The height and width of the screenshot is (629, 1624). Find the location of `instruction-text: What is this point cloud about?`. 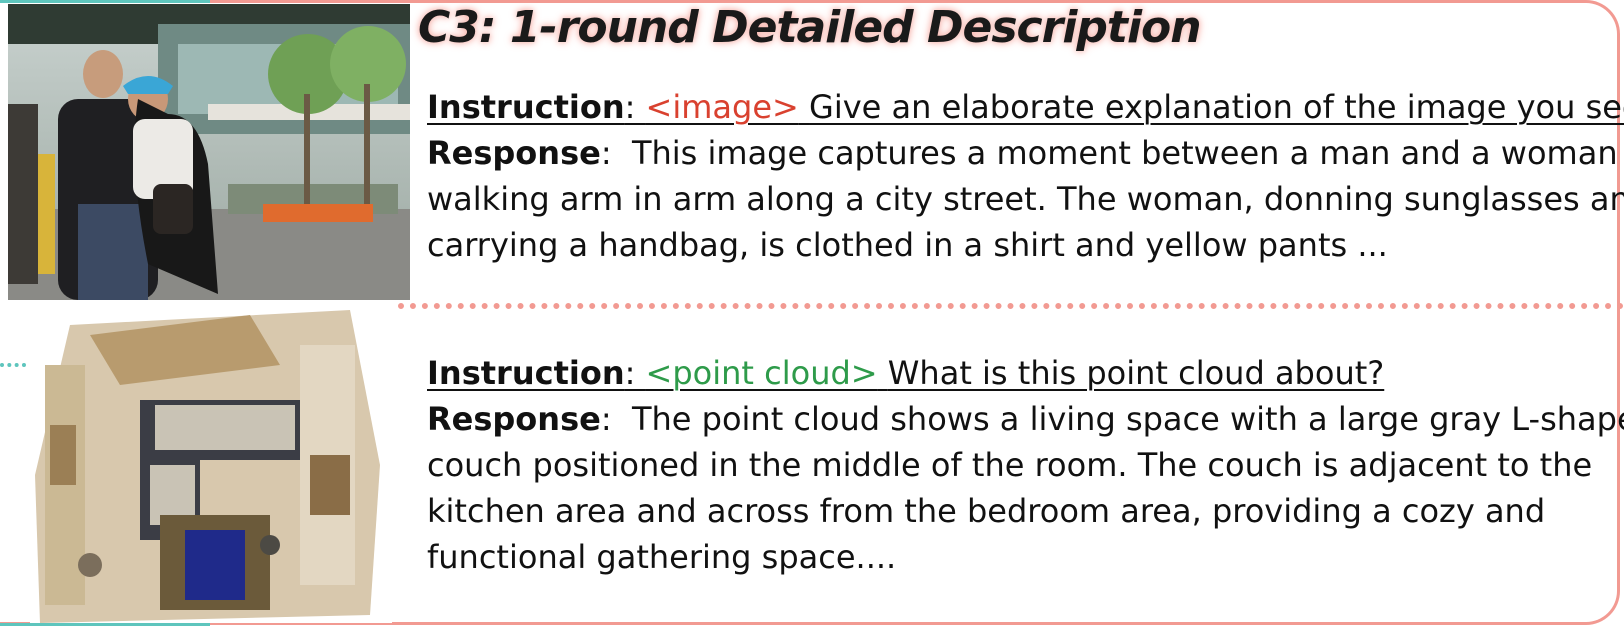

instruction-text: What is this point cloud about? is located at coordinates (1136, 373).